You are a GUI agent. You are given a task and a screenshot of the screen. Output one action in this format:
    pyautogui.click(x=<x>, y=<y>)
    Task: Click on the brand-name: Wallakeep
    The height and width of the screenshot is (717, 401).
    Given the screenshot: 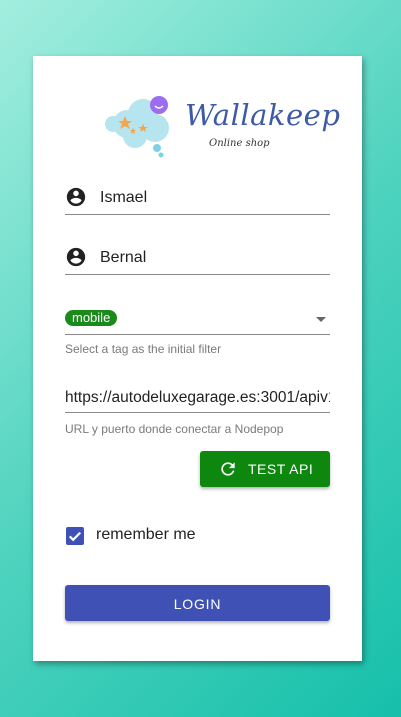 What is the action you would take?
    pyautogui.click(x=263, y=115)
    